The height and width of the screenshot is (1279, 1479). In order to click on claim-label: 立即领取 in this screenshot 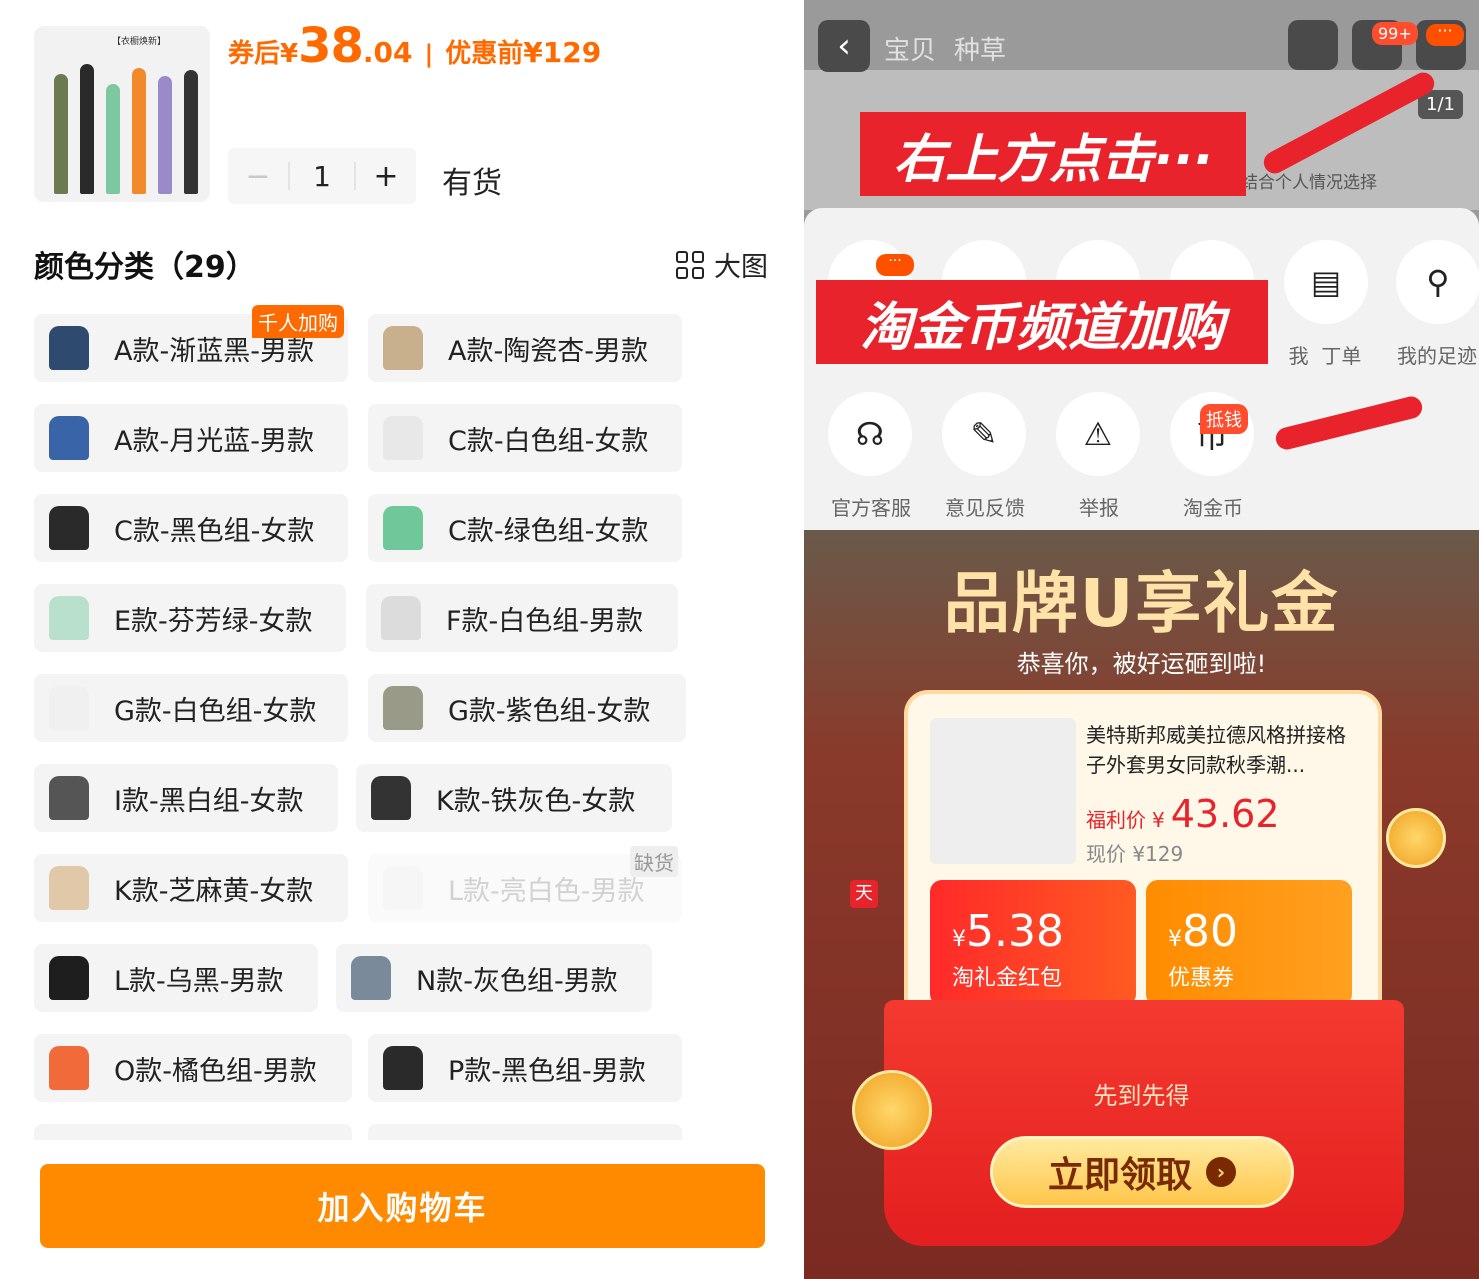, I will do `click(1119, 1175)`.